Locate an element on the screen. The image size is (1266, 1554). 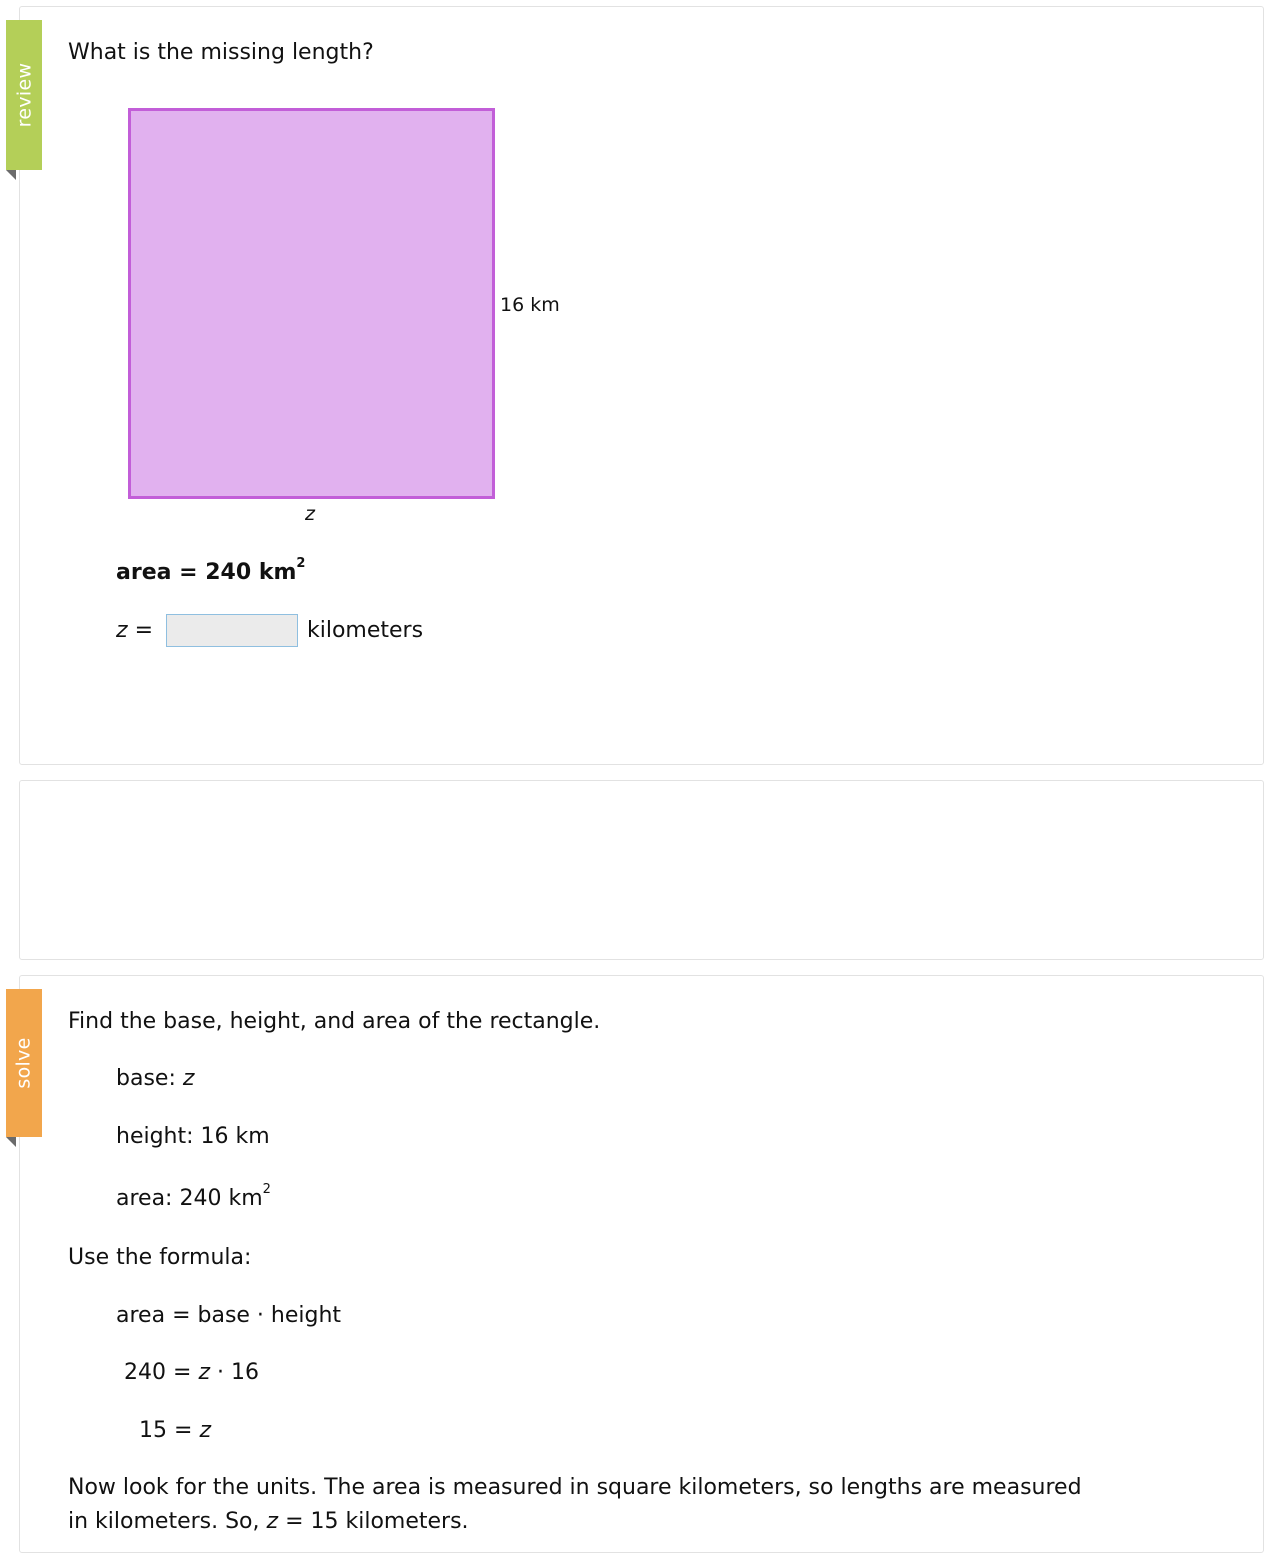
base-line: base: z is located at coordinates (155, 1078).